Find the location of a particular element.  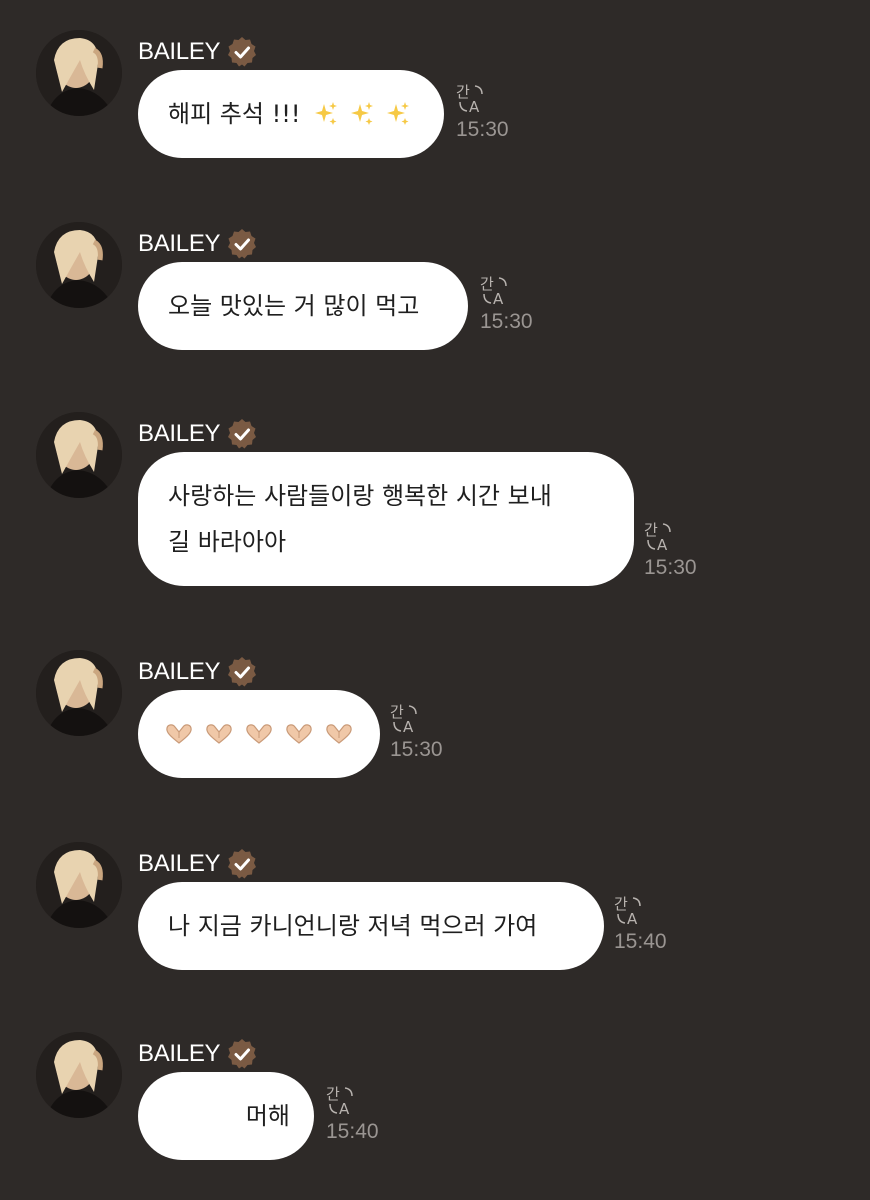

message-bubble: 해피 추석 !!! is located at coordinates (291, 114).